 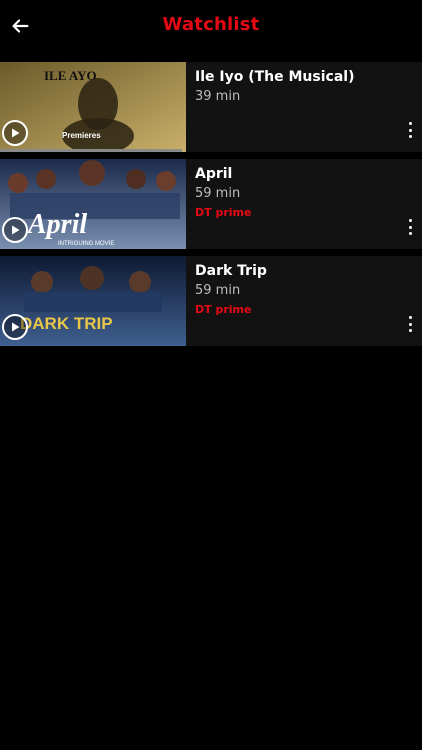 I want to click on movie-thumbnail: April INTRIGUING MOVIE, so click(x=93, y=204).